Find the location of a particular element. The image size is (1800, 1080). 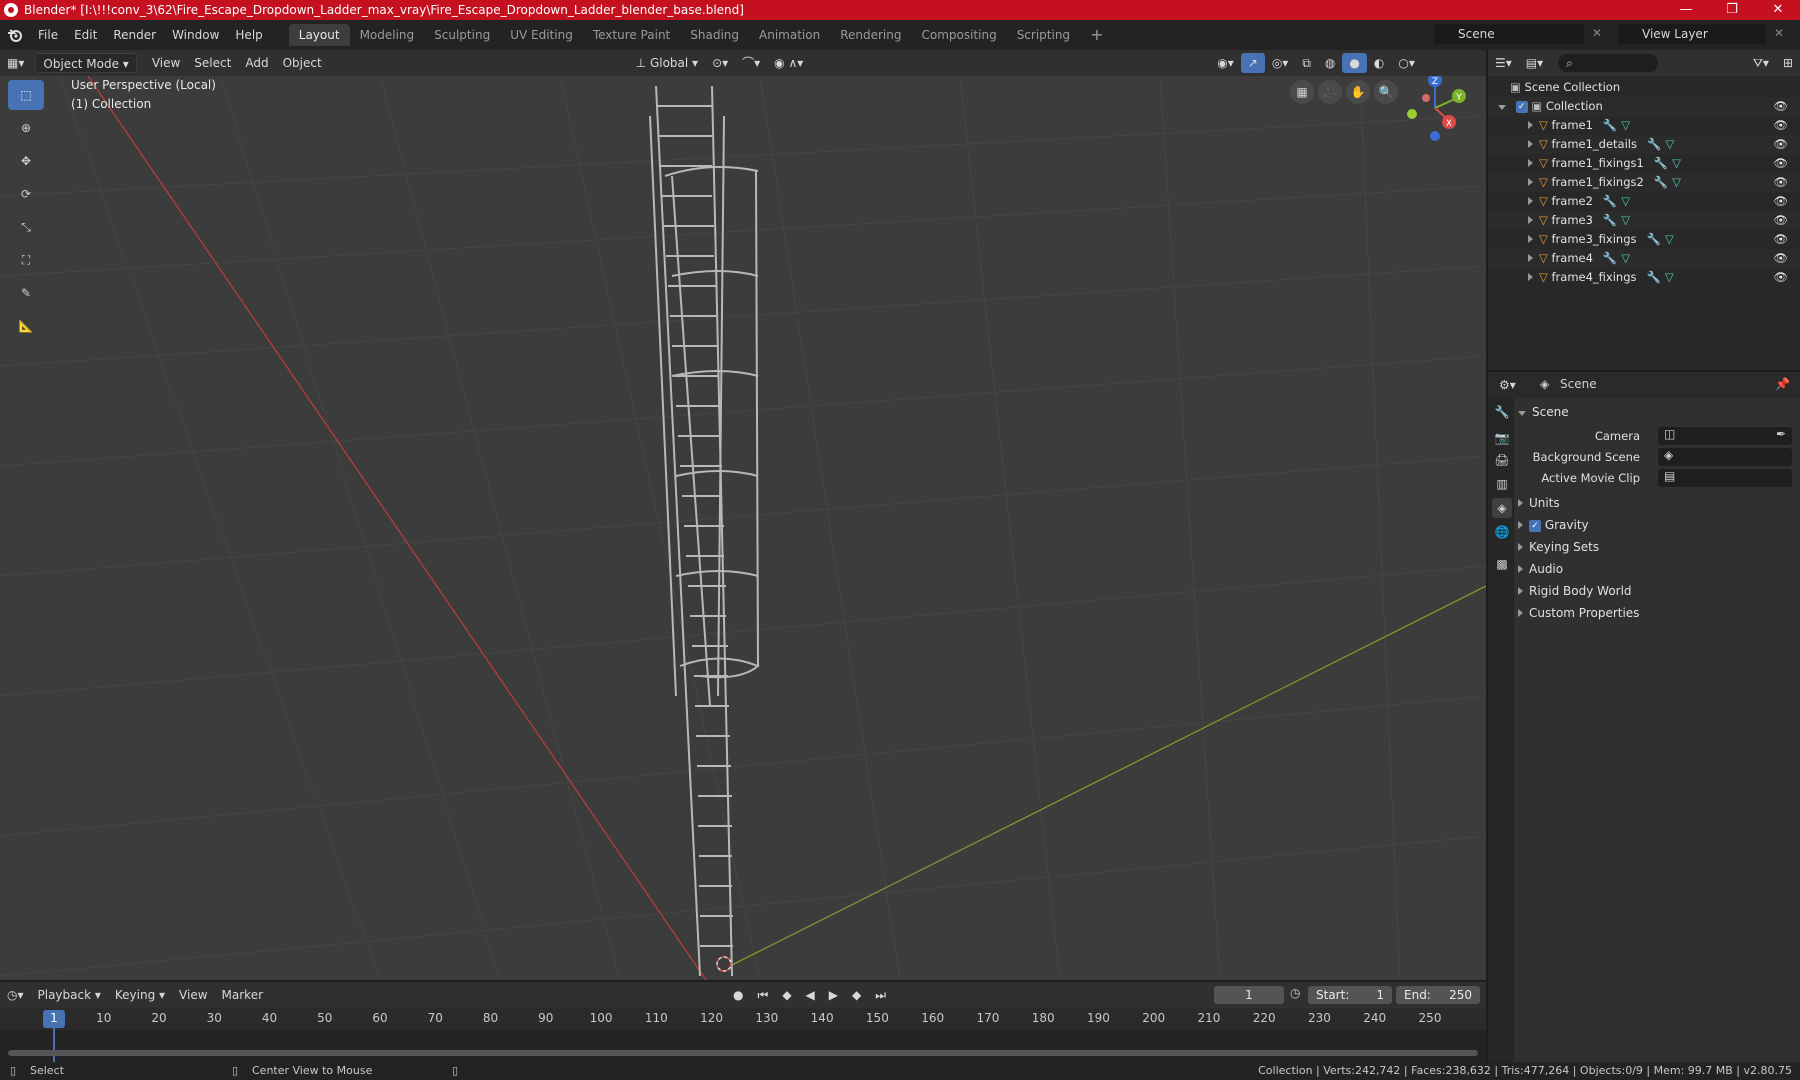

prev-keyframe-icon: ◆ is located at coordinates (786, 995).